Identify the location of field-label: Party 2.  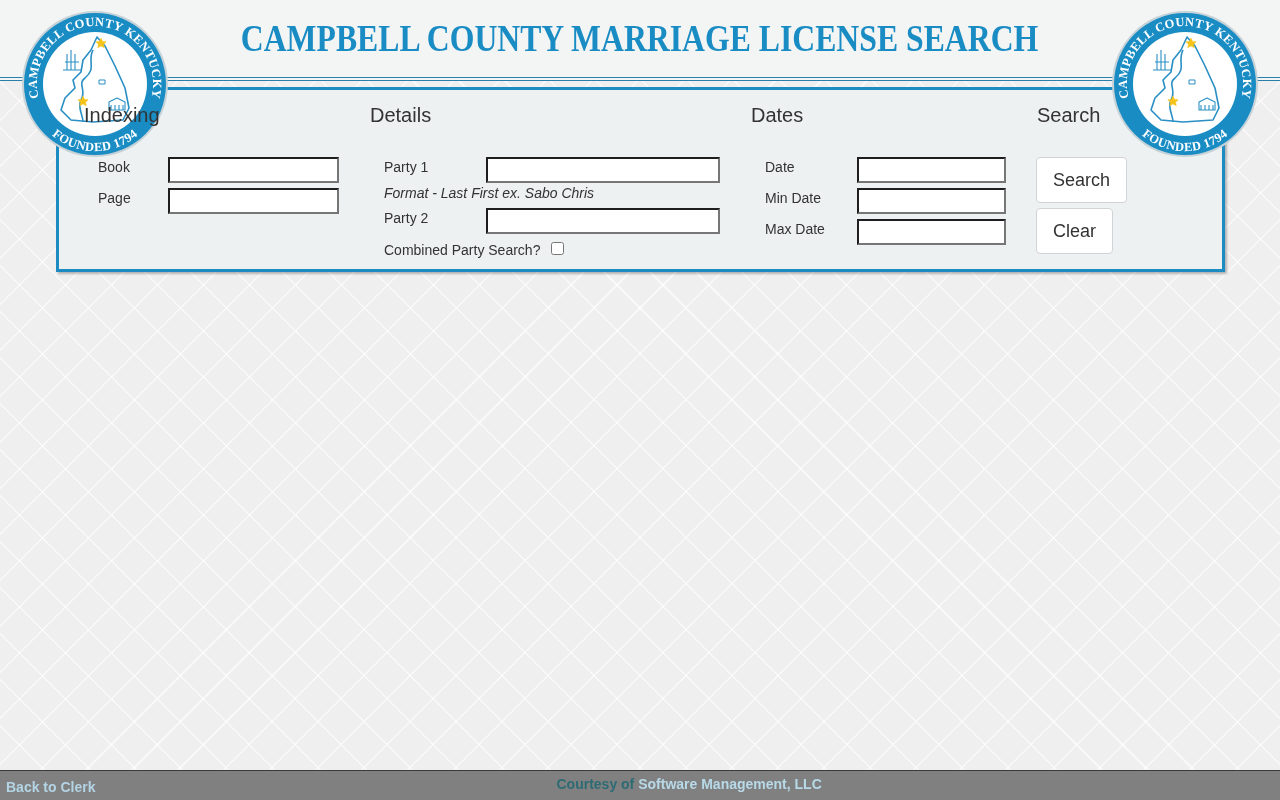
(407, 217).